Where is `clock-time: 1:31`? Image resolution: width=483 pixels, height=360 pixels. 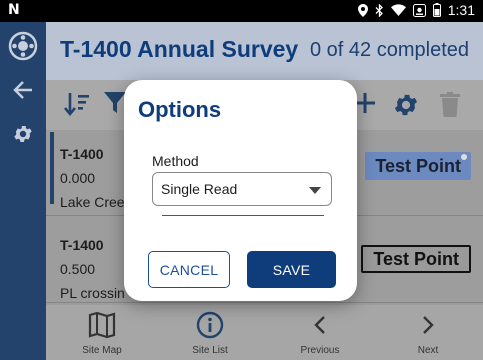 clock-time: 1:31 is located at coordinates (461, 10).